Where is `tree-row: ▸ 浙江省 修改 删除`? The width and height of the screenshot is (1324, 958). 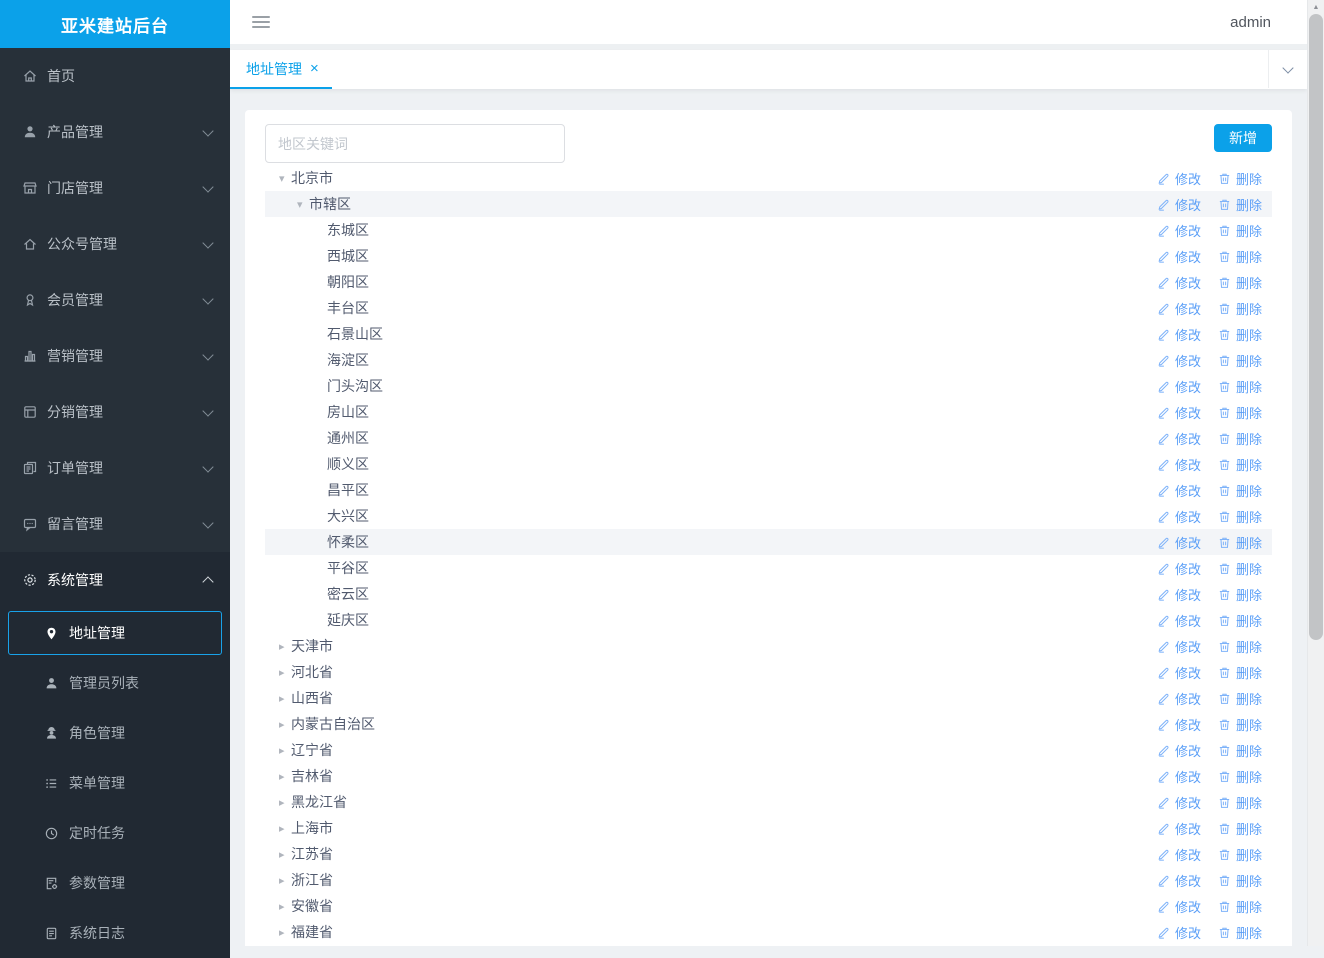 tree-row: ▸ 浙江省 修改 删除 is located at coordinates (768, 880).